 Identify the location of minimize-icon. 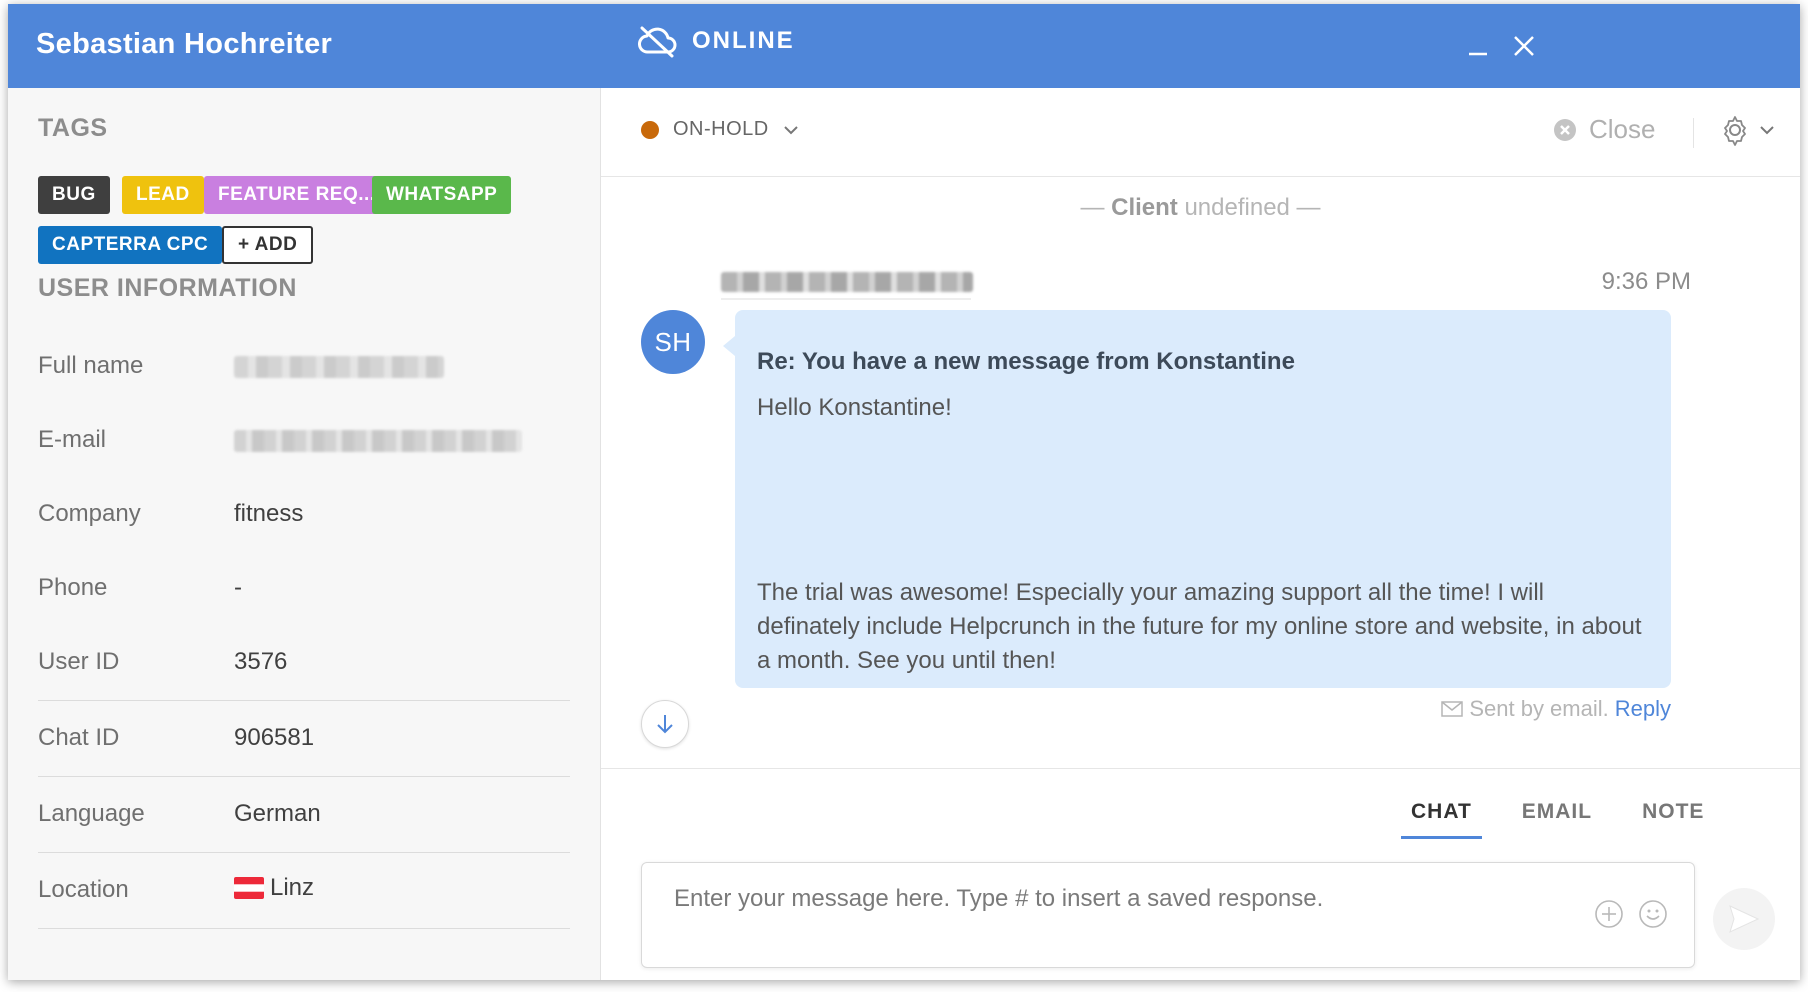
(1478, 54).